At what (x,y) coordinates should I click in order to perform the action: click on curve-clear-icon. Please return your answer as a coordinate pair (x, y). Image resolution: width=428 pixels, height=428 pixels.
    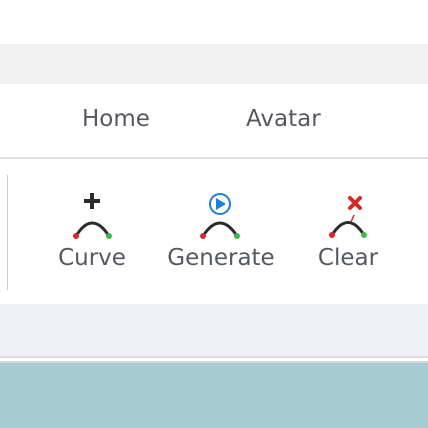
    Looking at the image, I should click on (348, 217).